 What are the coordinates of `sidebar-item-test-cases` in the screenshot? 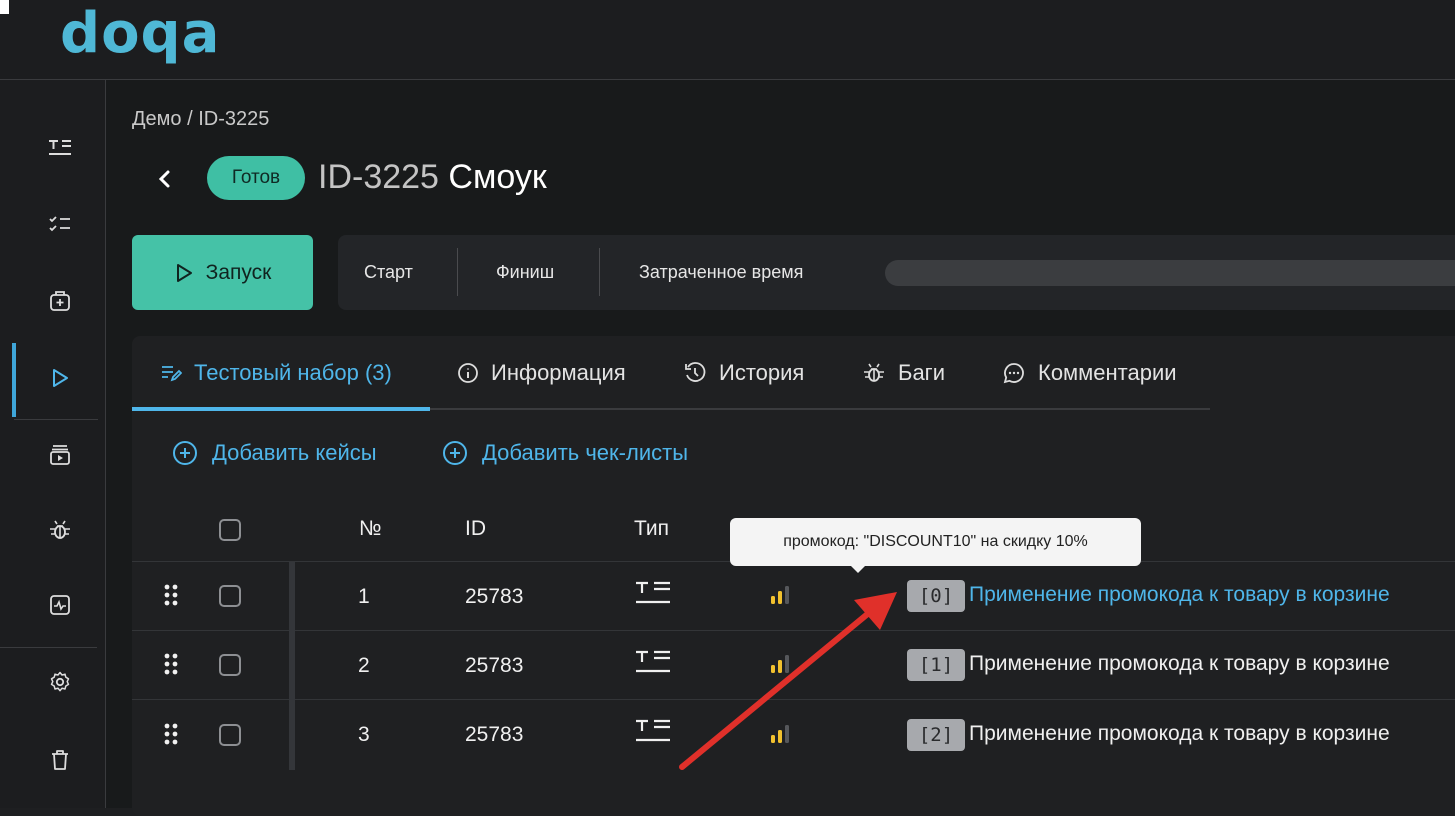 It's located at (60, 148).